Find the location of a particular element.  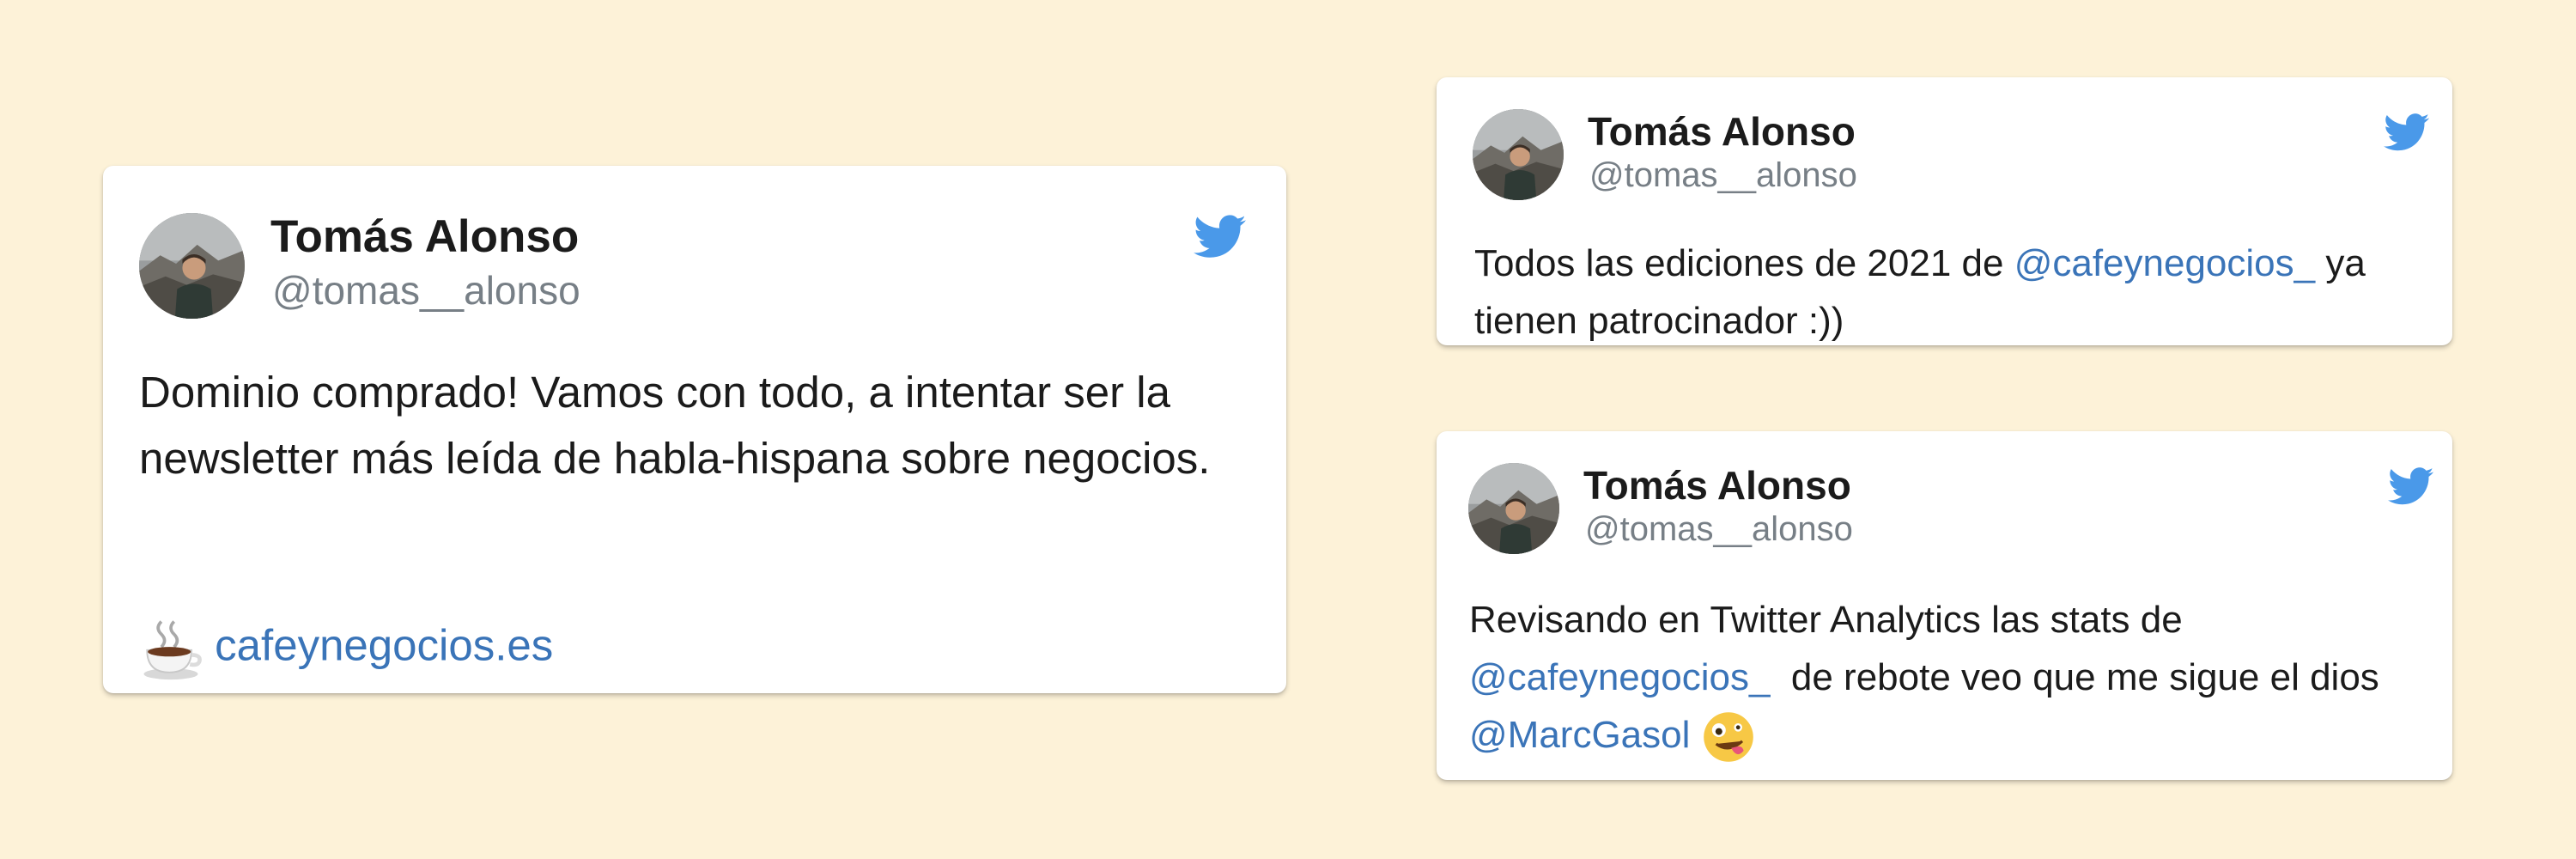

hot-beverage-emoji-icon is located at coordinates (171, 648).